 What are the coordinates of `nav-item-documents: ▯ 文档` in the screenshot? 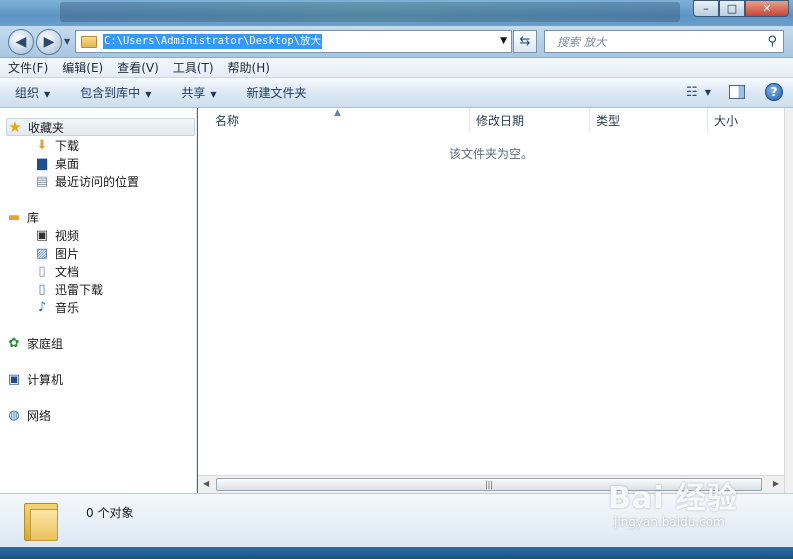 It's located at (56, 271).